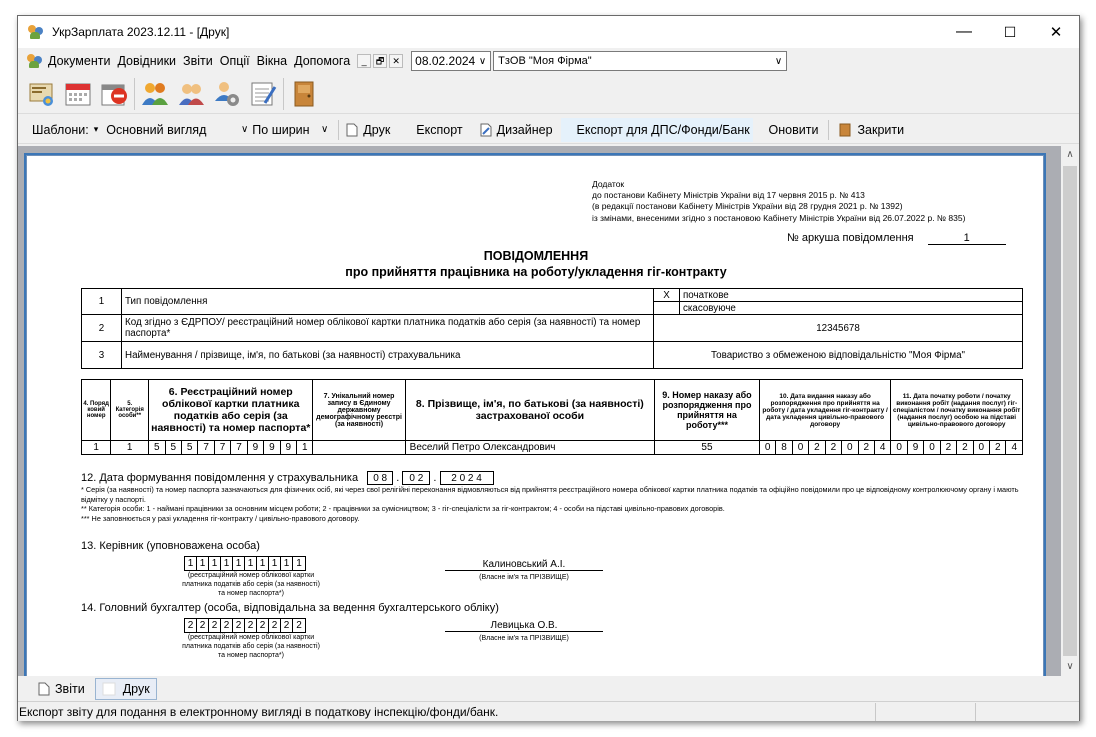 Image resolution: width=1096 pixels, height=737 pixels. I want to click on stop-calendar-icon, so click(114, 94).